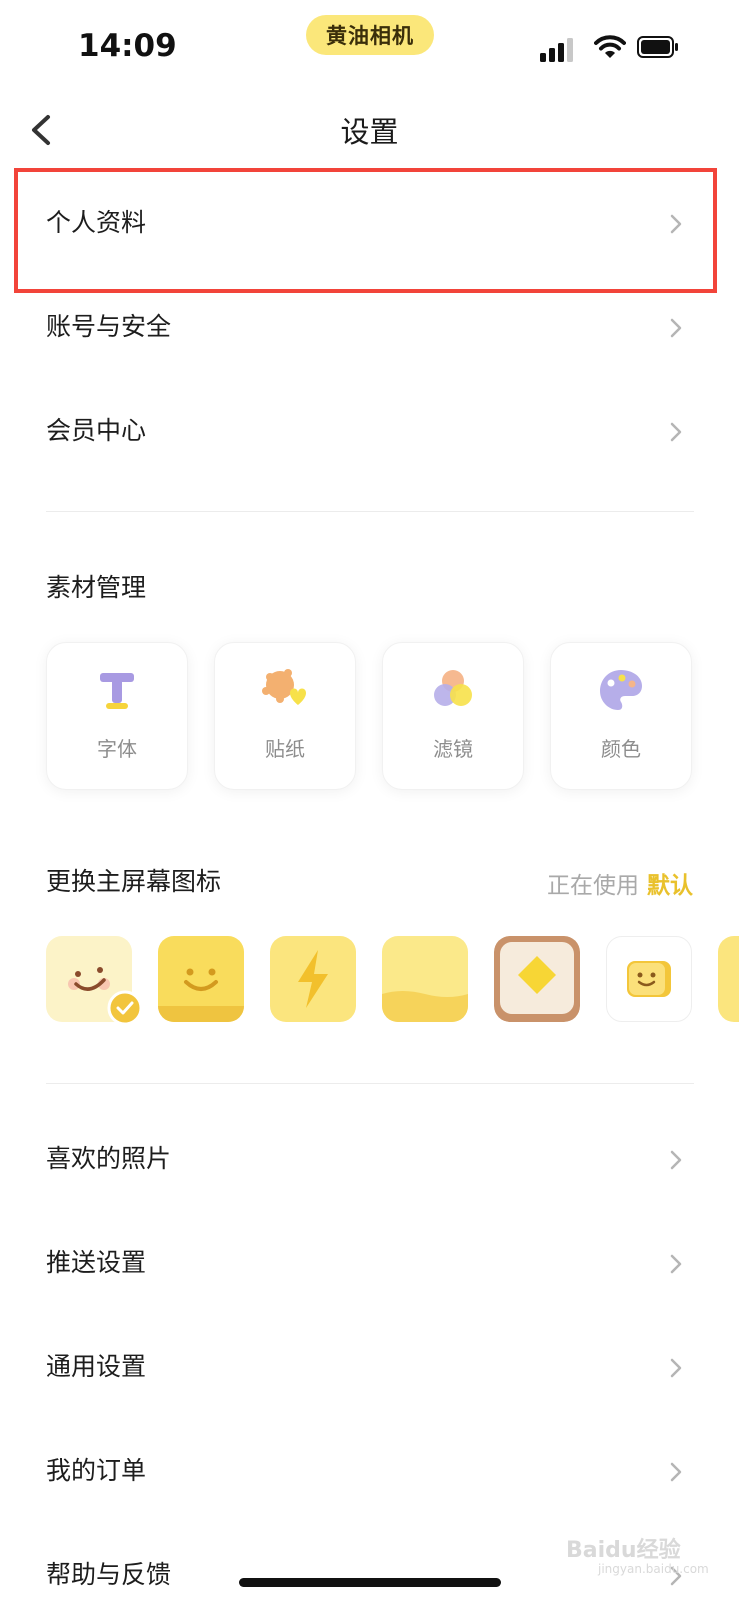 The height and width of the screenshot is (1600, 739). Describe the element at coordinates (623, 1550) in the screenshot. I see `watermark: Baidu经验` at that location.